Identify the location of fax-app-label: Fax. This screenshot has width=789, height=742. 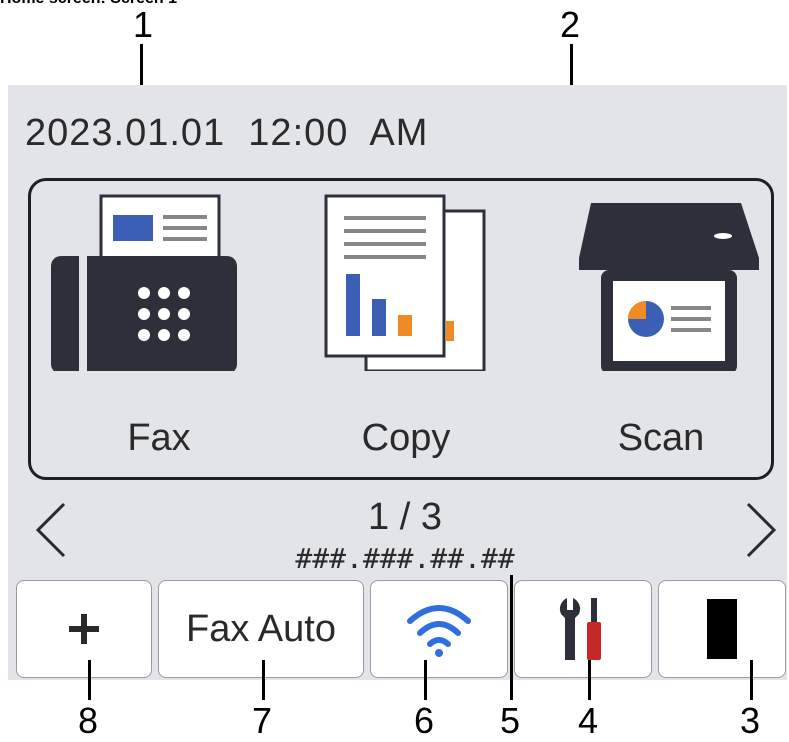
(159, 438).